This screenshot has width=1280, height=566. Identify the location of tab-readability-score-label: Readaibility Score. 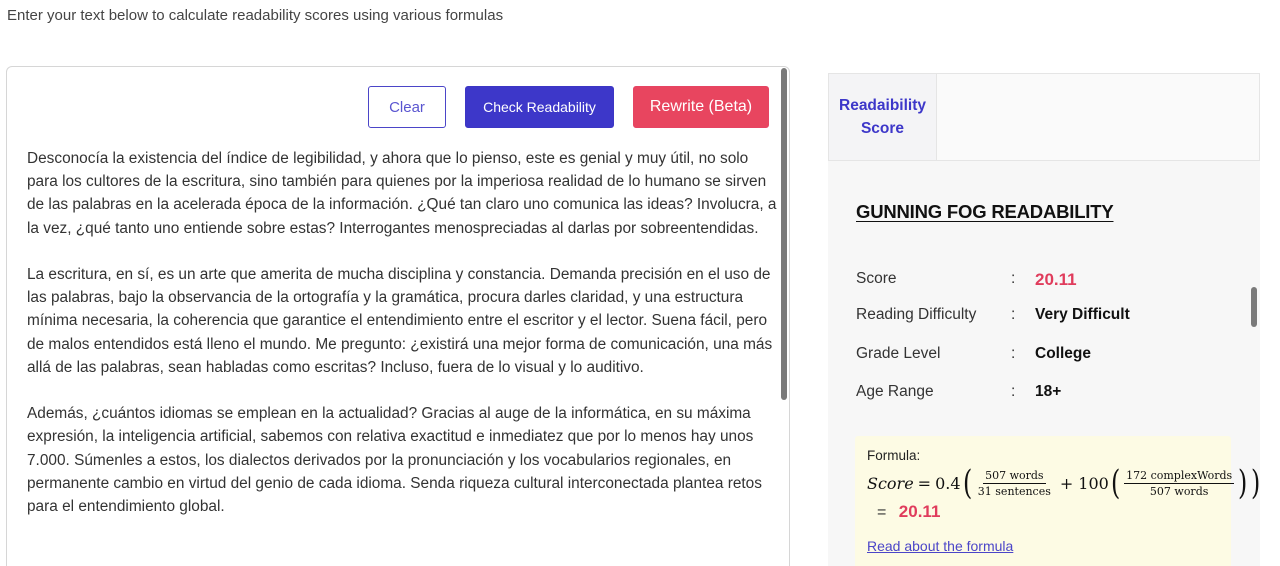
(882, 117).